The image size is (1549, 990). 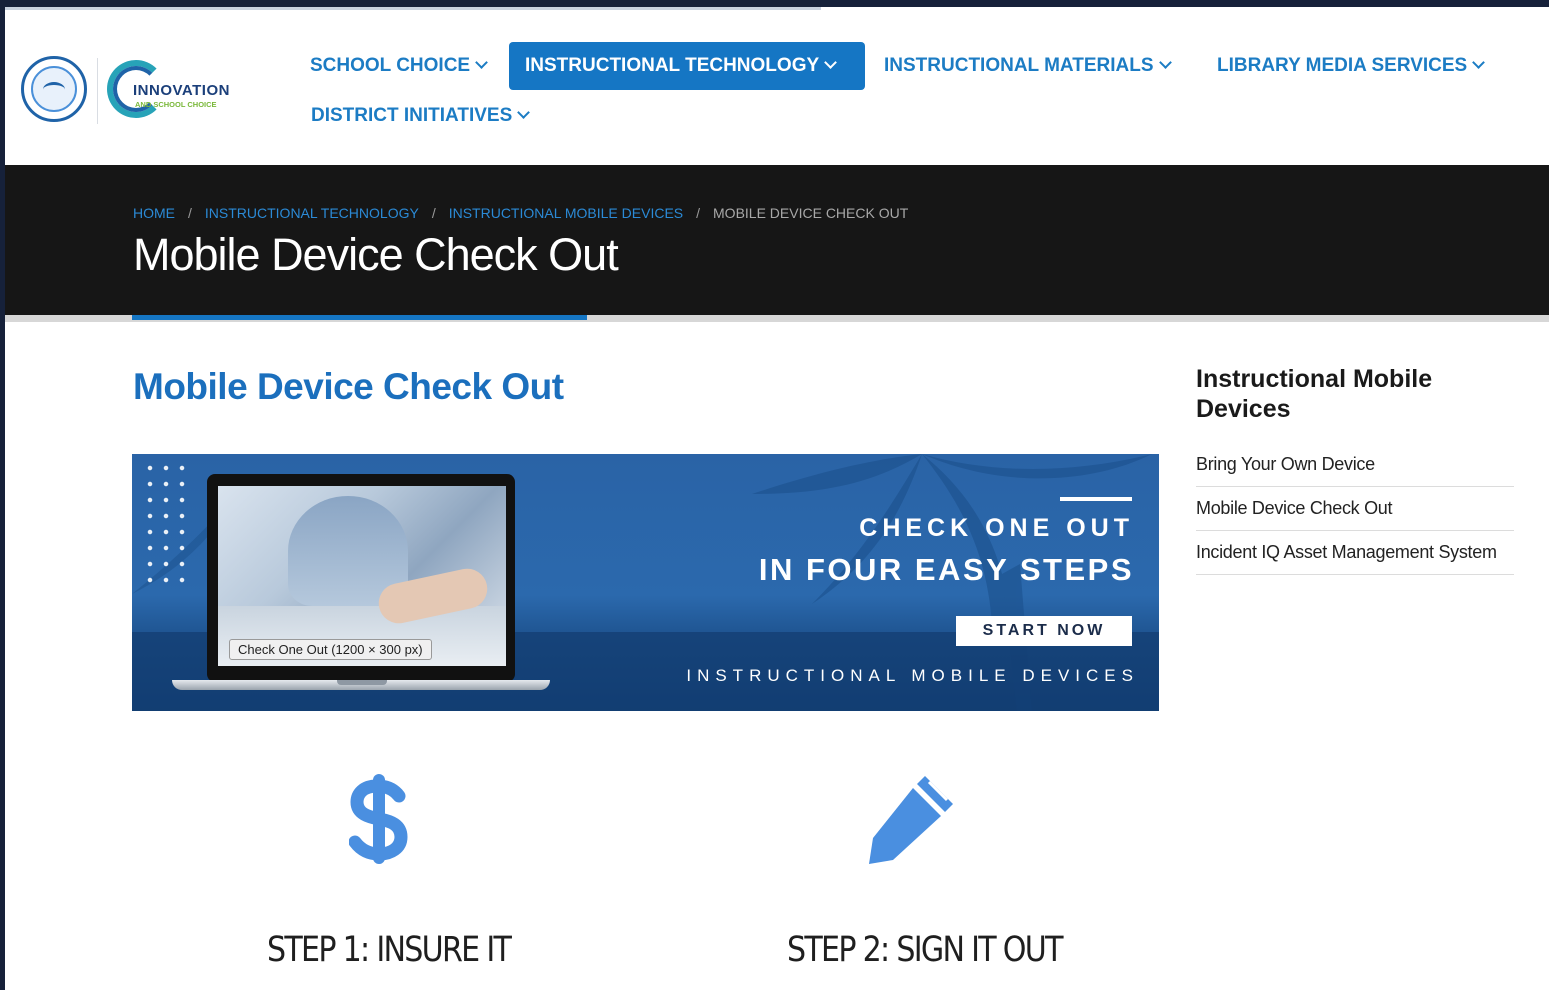 What do you see at coordinates (566, 213) in the screenshot?
I see `breadcrumb-instructional-mobile-devices: INSTRUCTIONAL MOBILE DEVICES` at bounding box center [566, 213].